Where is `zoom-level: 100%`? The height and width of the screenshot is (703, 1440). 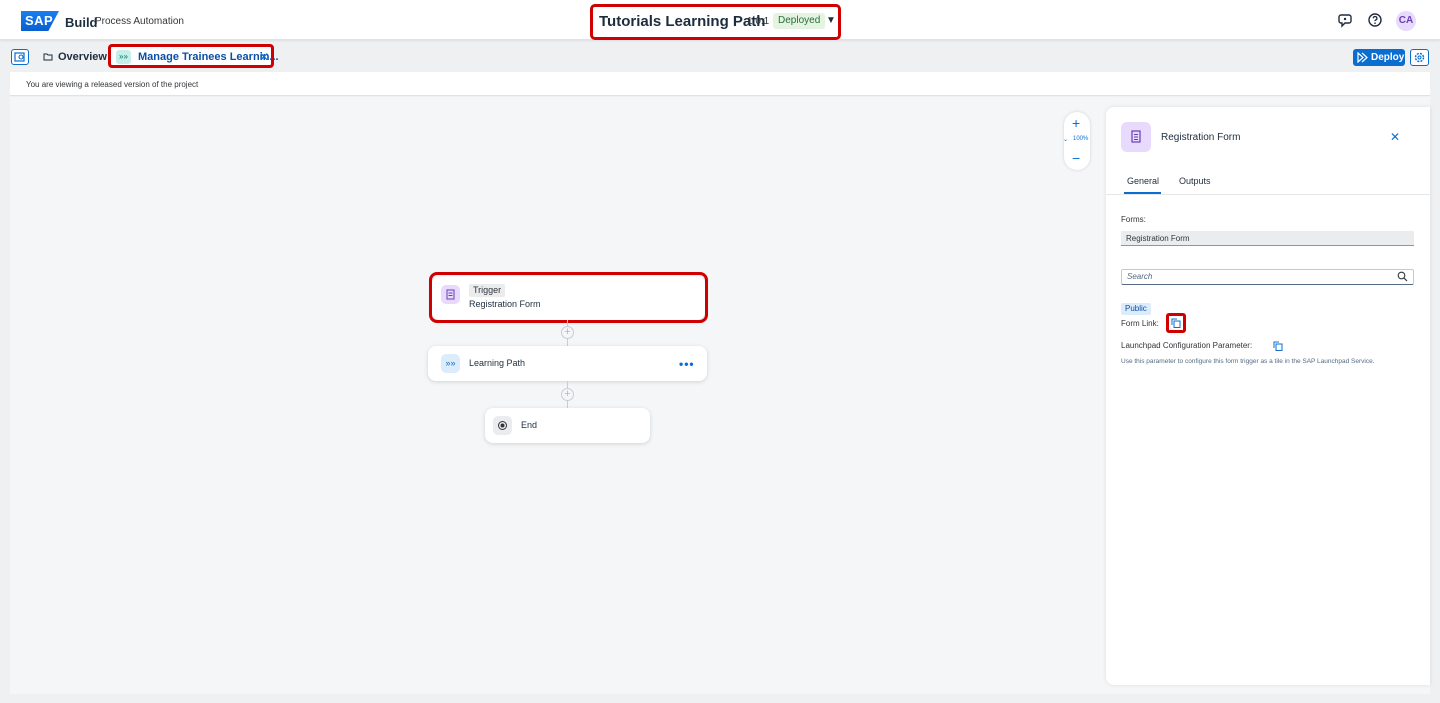 zoom-level: 100% is located at coordinates (1080, 139).